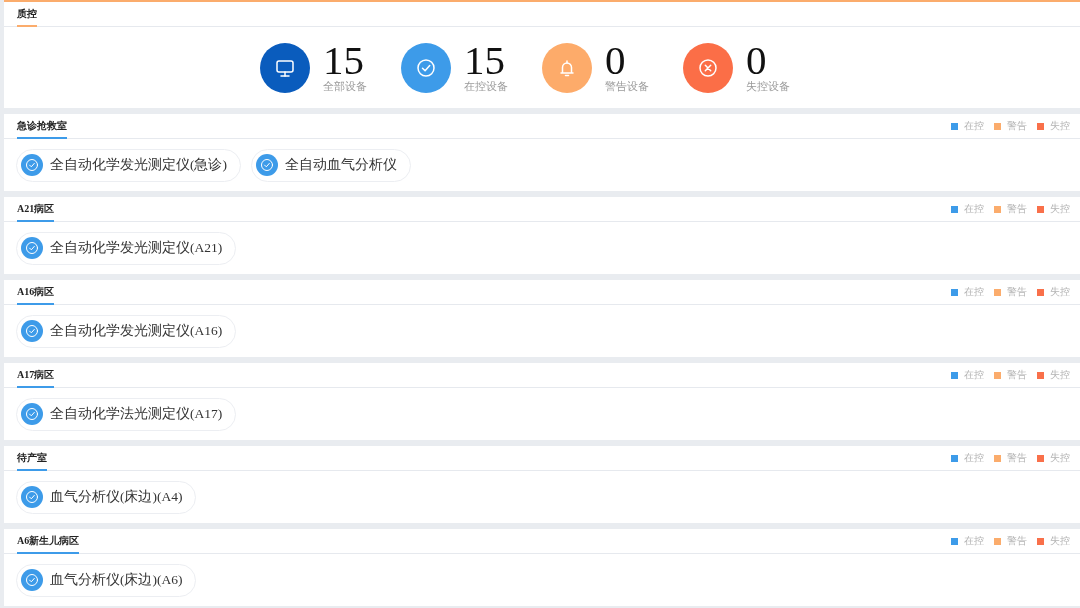 The width and height of the screenshot is (1080, 608). Describe the element at coordinates (106, 497) in the screenshot. I see `device-chip: 血气分析仪(床边)(A4)` at that location.